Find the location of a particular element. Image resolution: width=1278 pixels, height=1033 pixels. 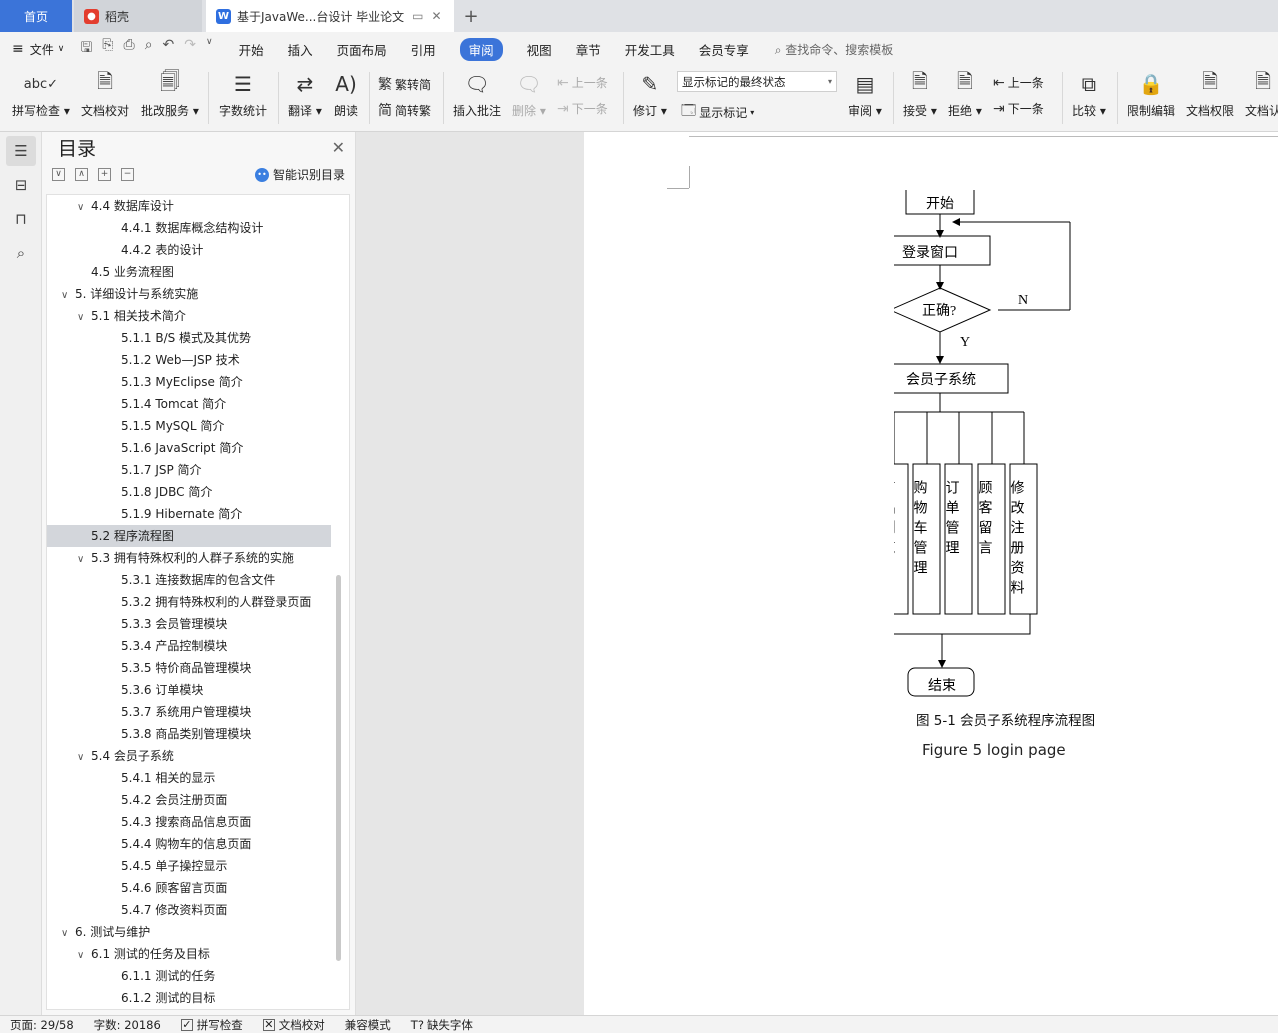

toc-item: 5.3.6 订单模块 is located at coordinates (189, 690).